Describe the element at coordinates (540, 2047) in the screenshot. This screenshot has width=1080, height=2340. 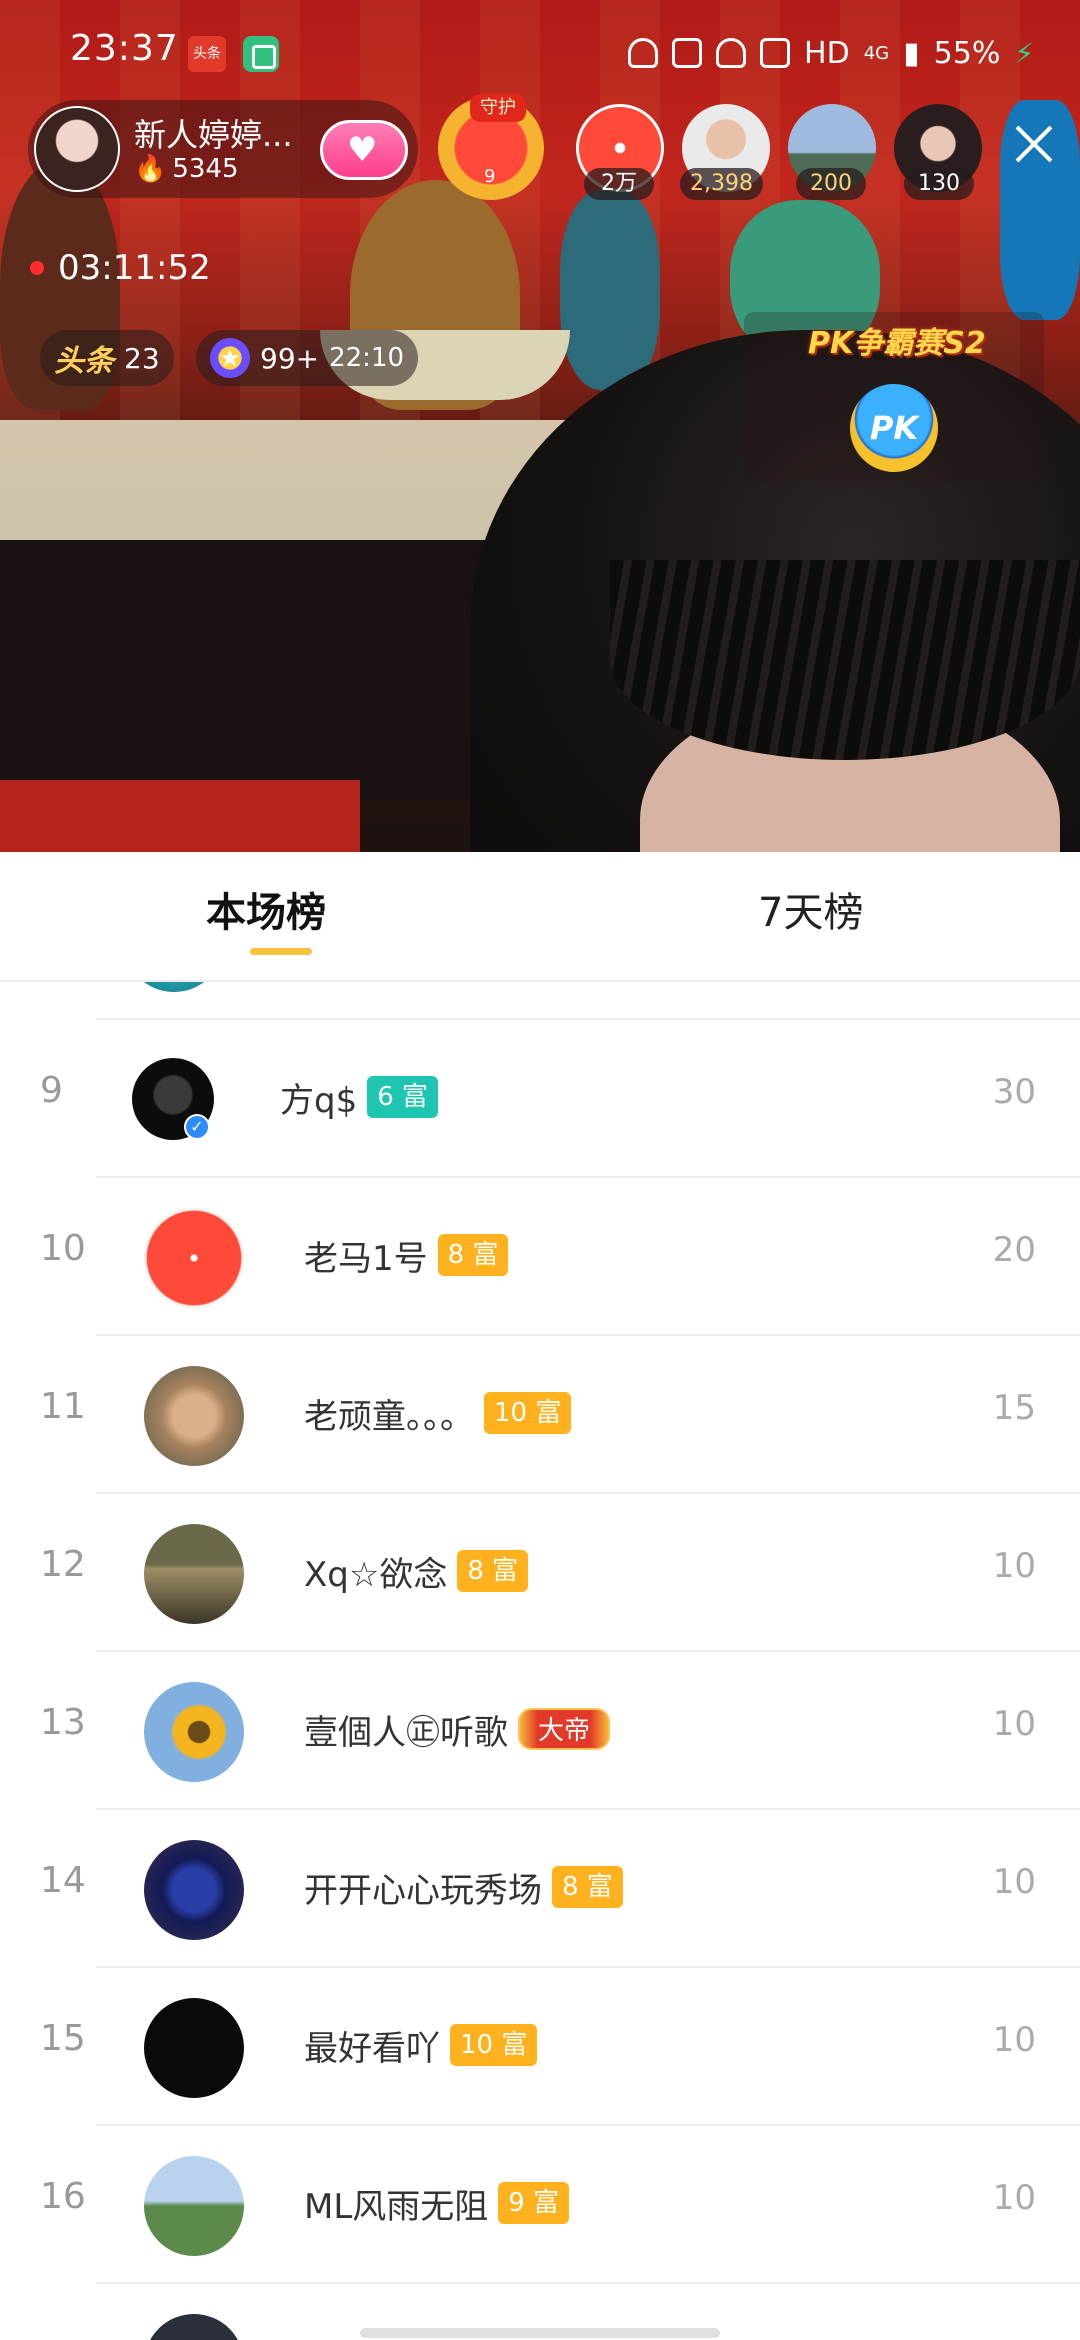
I see `ranking-row: 15 最好看吖 10 富 10` at that location.